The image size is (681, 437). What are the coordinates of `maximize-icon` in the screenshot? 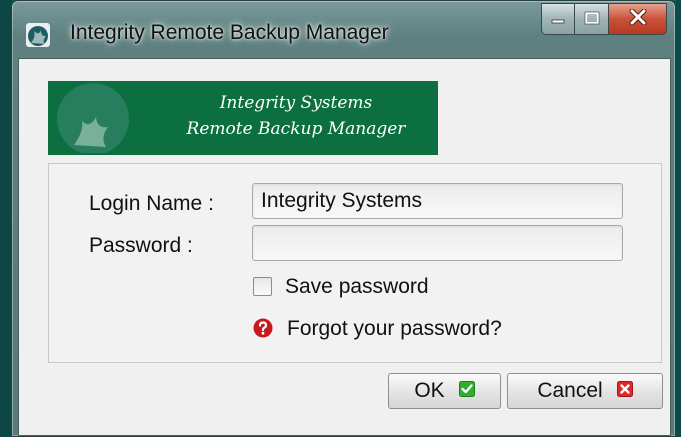 It's located at (592, 19).